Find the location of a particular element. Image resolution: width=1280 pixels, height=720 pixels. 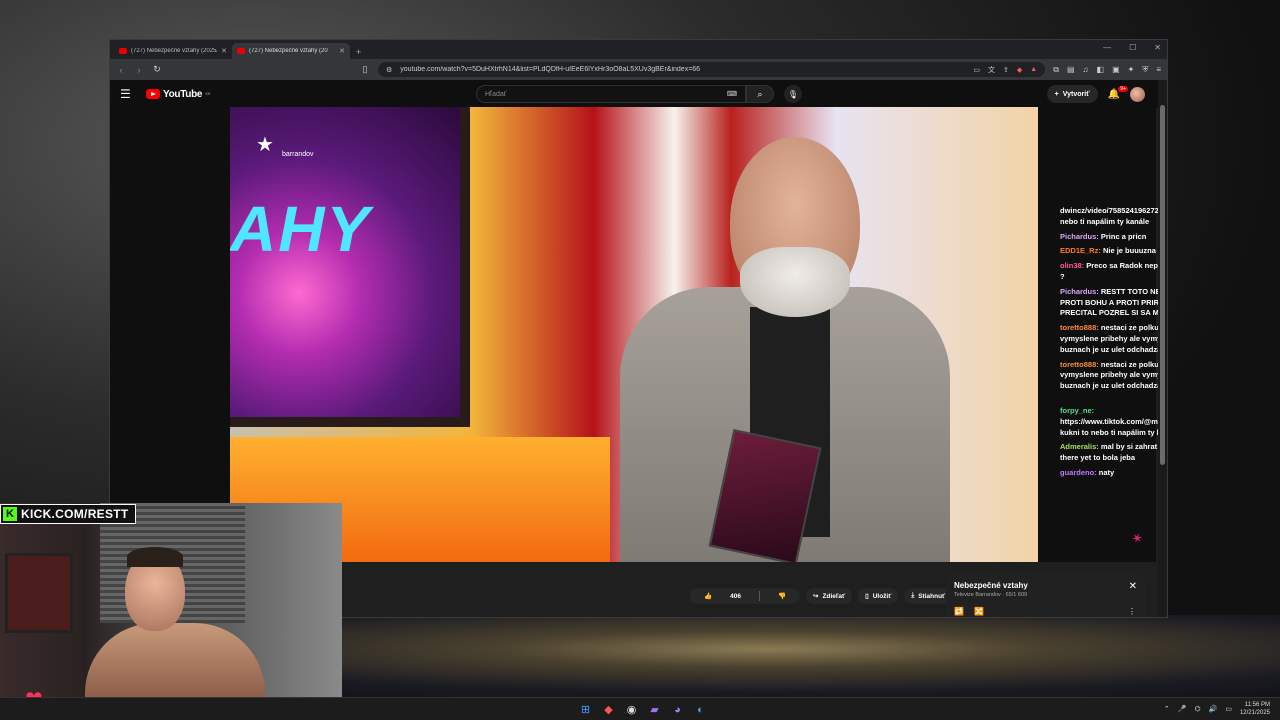

steam-icon: ◐ is located at coordinates (700, 709).